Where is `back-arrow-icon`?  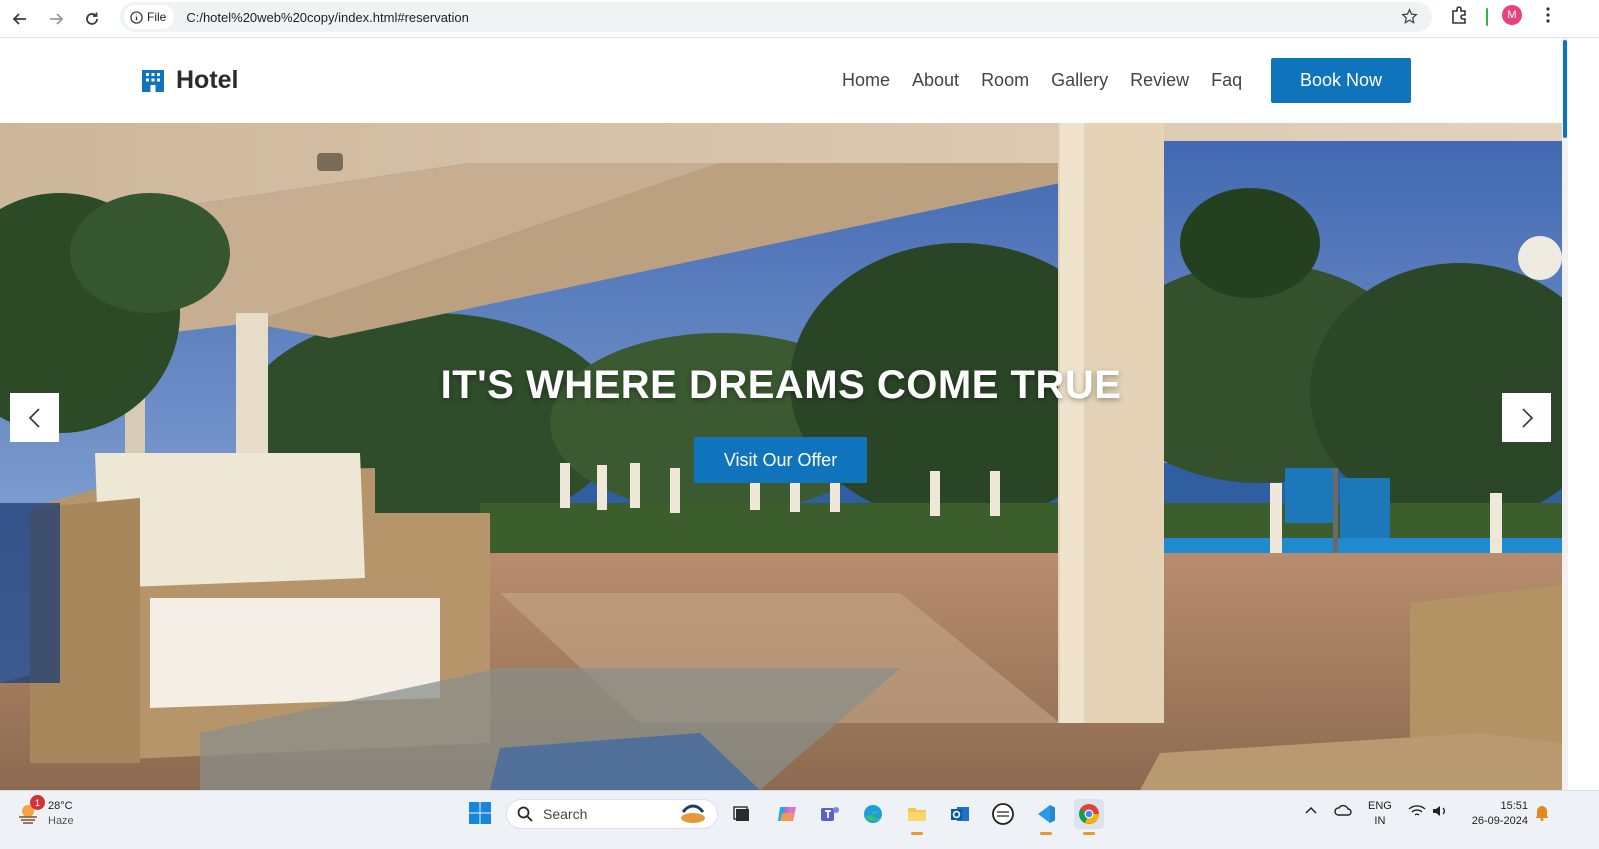 back-arrow-icon is located at coordinates (20, 19).